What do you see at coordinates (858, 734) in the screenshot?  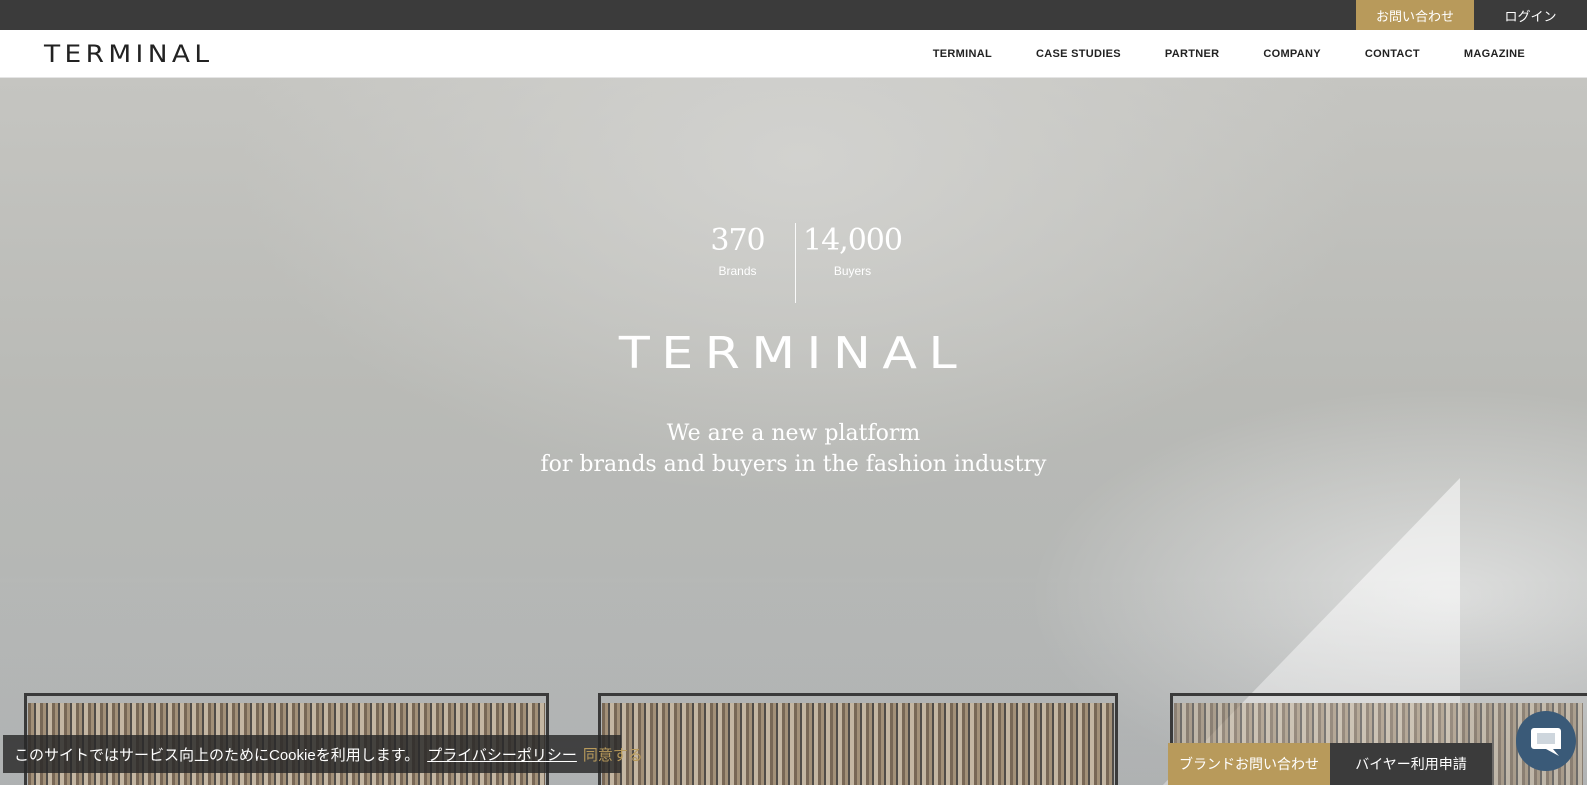 I see `clothing-rack` at bounding box center [858, 734].